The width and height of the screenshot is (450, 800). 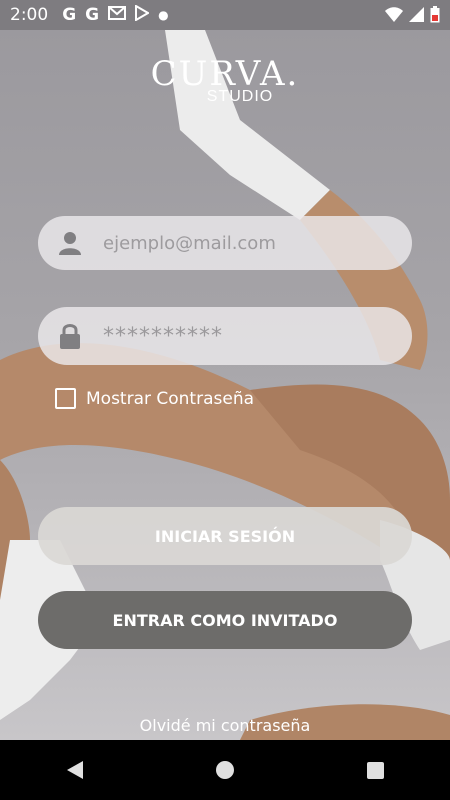 I want to click on wifi-icon, so click(x=394, y=17).